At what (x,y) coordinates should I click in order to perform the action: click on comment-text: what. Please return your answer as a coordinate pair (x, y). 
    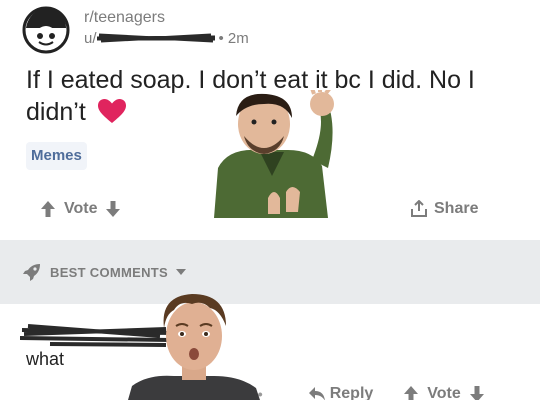
    Looking at the image, I should click on (45, 359).